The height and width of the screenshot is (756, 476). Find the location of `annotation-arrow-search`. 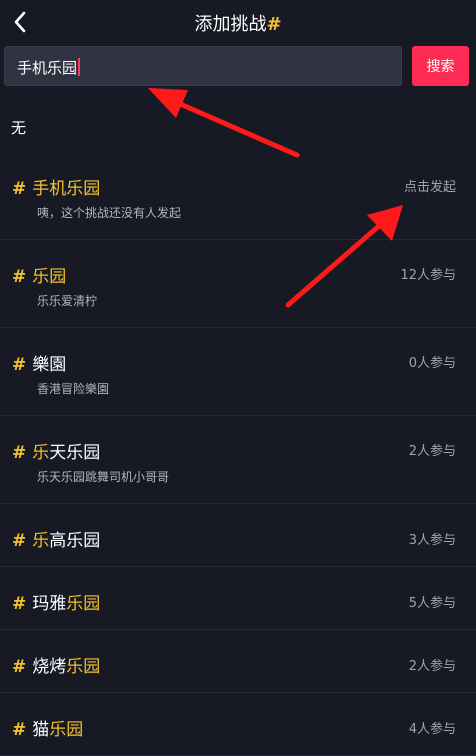

annotation-arrow-search is located at coordinates (224, 123).